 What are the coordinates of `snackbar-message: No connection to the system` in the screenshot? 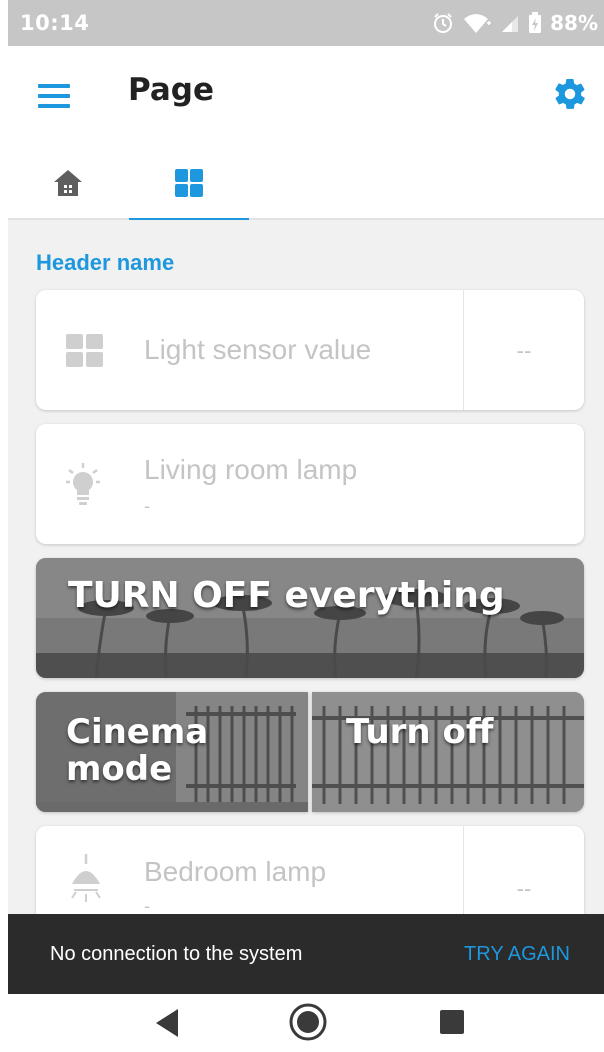 It's located at (176, 953).